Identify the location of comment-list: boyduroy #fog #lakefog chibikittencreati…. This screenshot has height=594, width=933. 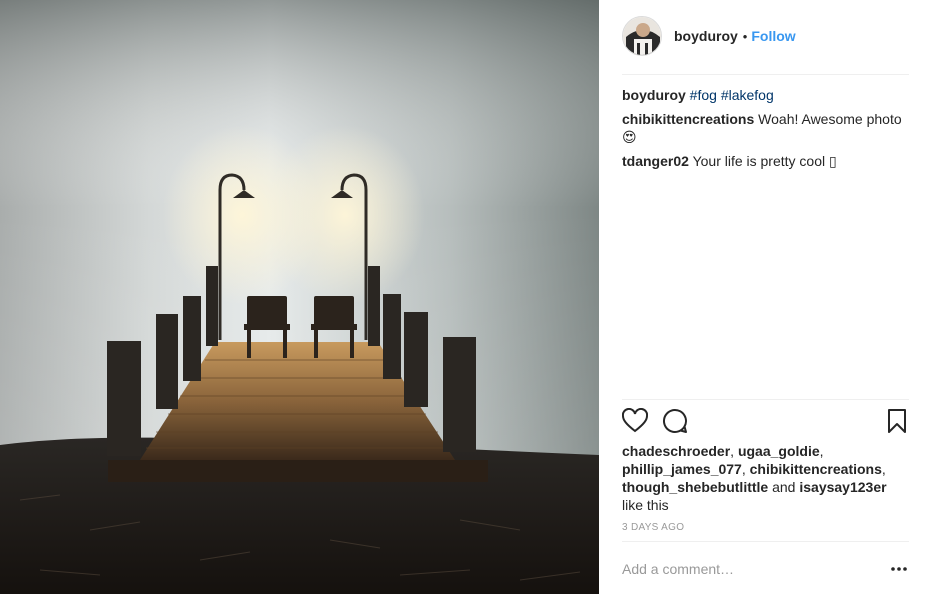
(765, 131).